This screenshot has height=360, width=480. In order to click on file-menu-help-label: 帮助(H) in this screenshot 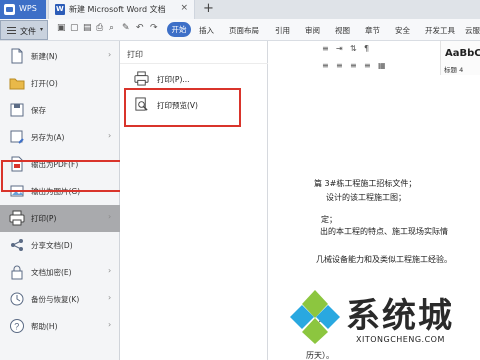, I will do `click(44, 326)`.